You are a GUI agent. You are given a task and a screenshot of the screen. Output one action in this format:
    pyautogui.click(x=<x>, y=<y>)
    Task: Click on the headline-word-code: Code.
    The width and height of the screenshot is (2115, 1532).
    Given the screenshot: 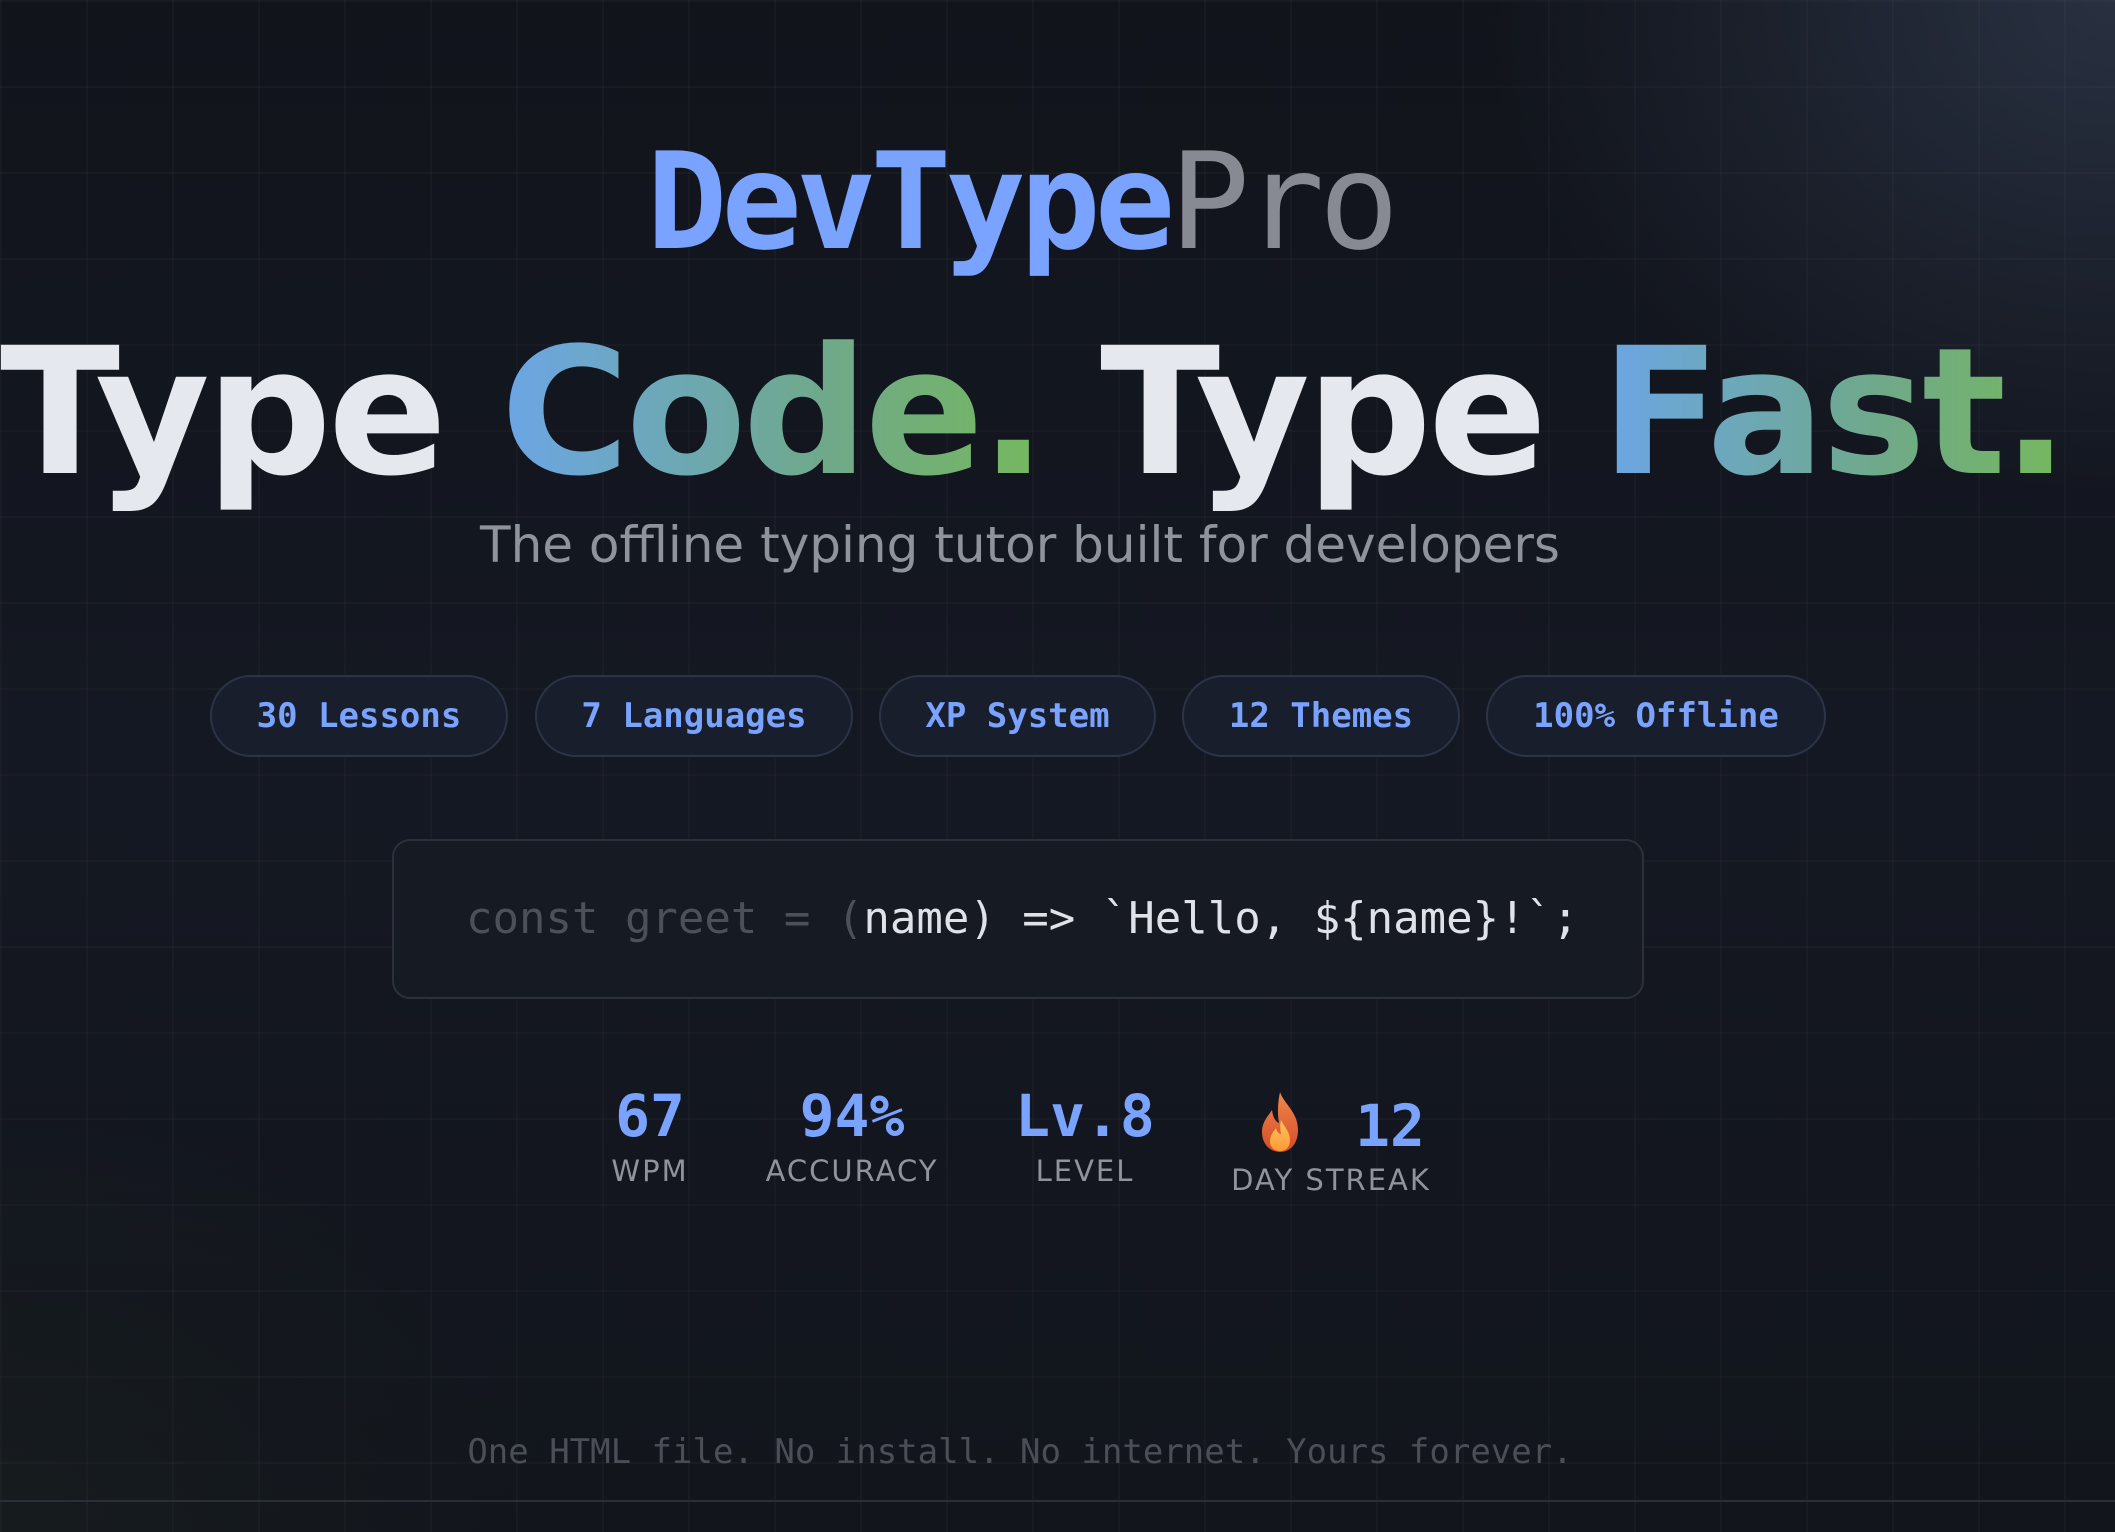 What is the action you would take?
    pyautogui.click(x=773, y=412)
    